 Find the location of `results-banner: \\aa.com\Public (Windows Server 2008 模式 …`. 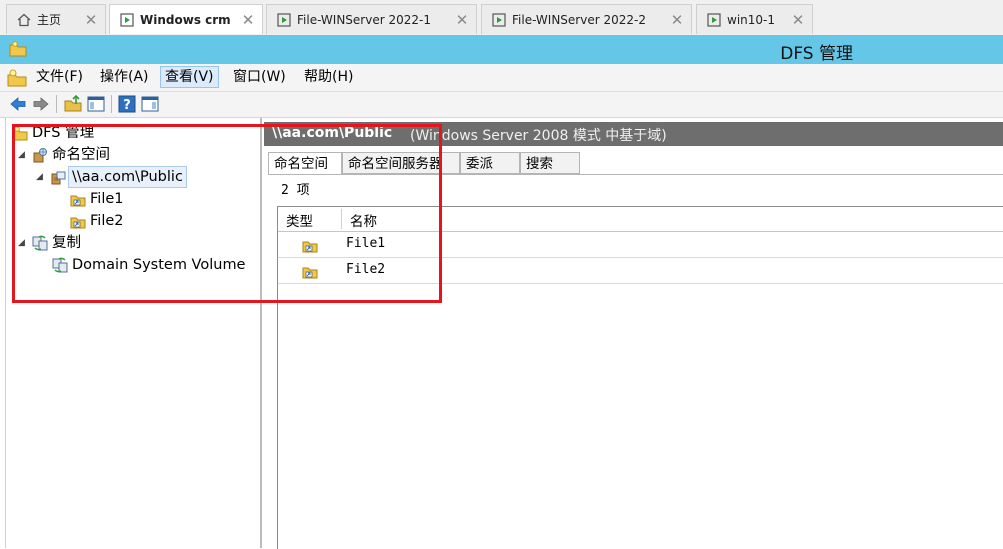

results-banner: \\aa.com\Public (Windows Server 2008 模式 … is located at coordinates (633, 134).